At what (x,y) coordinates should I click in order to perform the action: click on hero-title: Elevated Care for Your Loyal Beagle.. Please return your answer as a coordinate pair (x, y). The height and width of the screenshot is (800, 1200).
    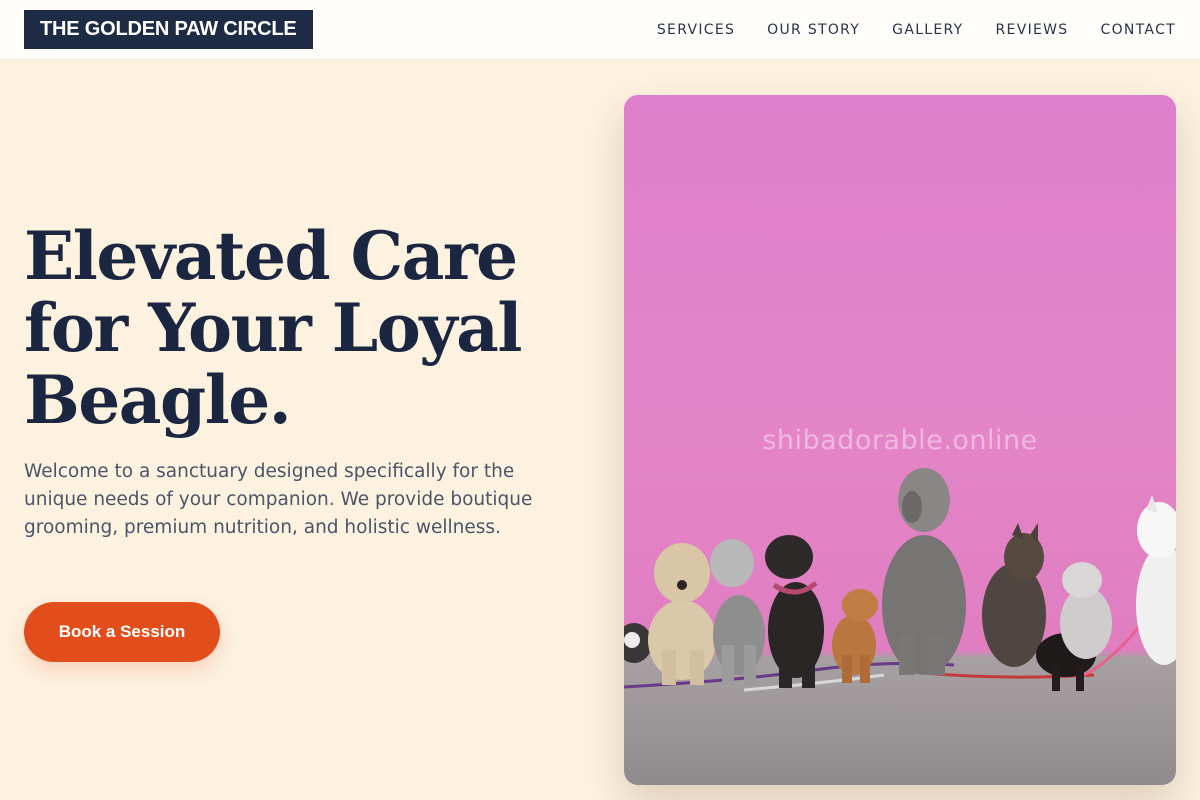
    Looking at the image, I should click on (304, 328).